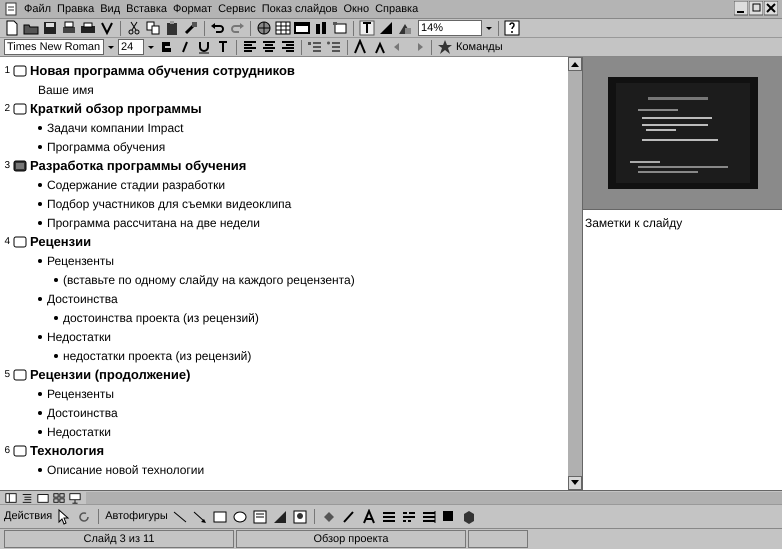 The image size is (782, 549). I want to click on slide-sorter-icon, so click(59, 498).